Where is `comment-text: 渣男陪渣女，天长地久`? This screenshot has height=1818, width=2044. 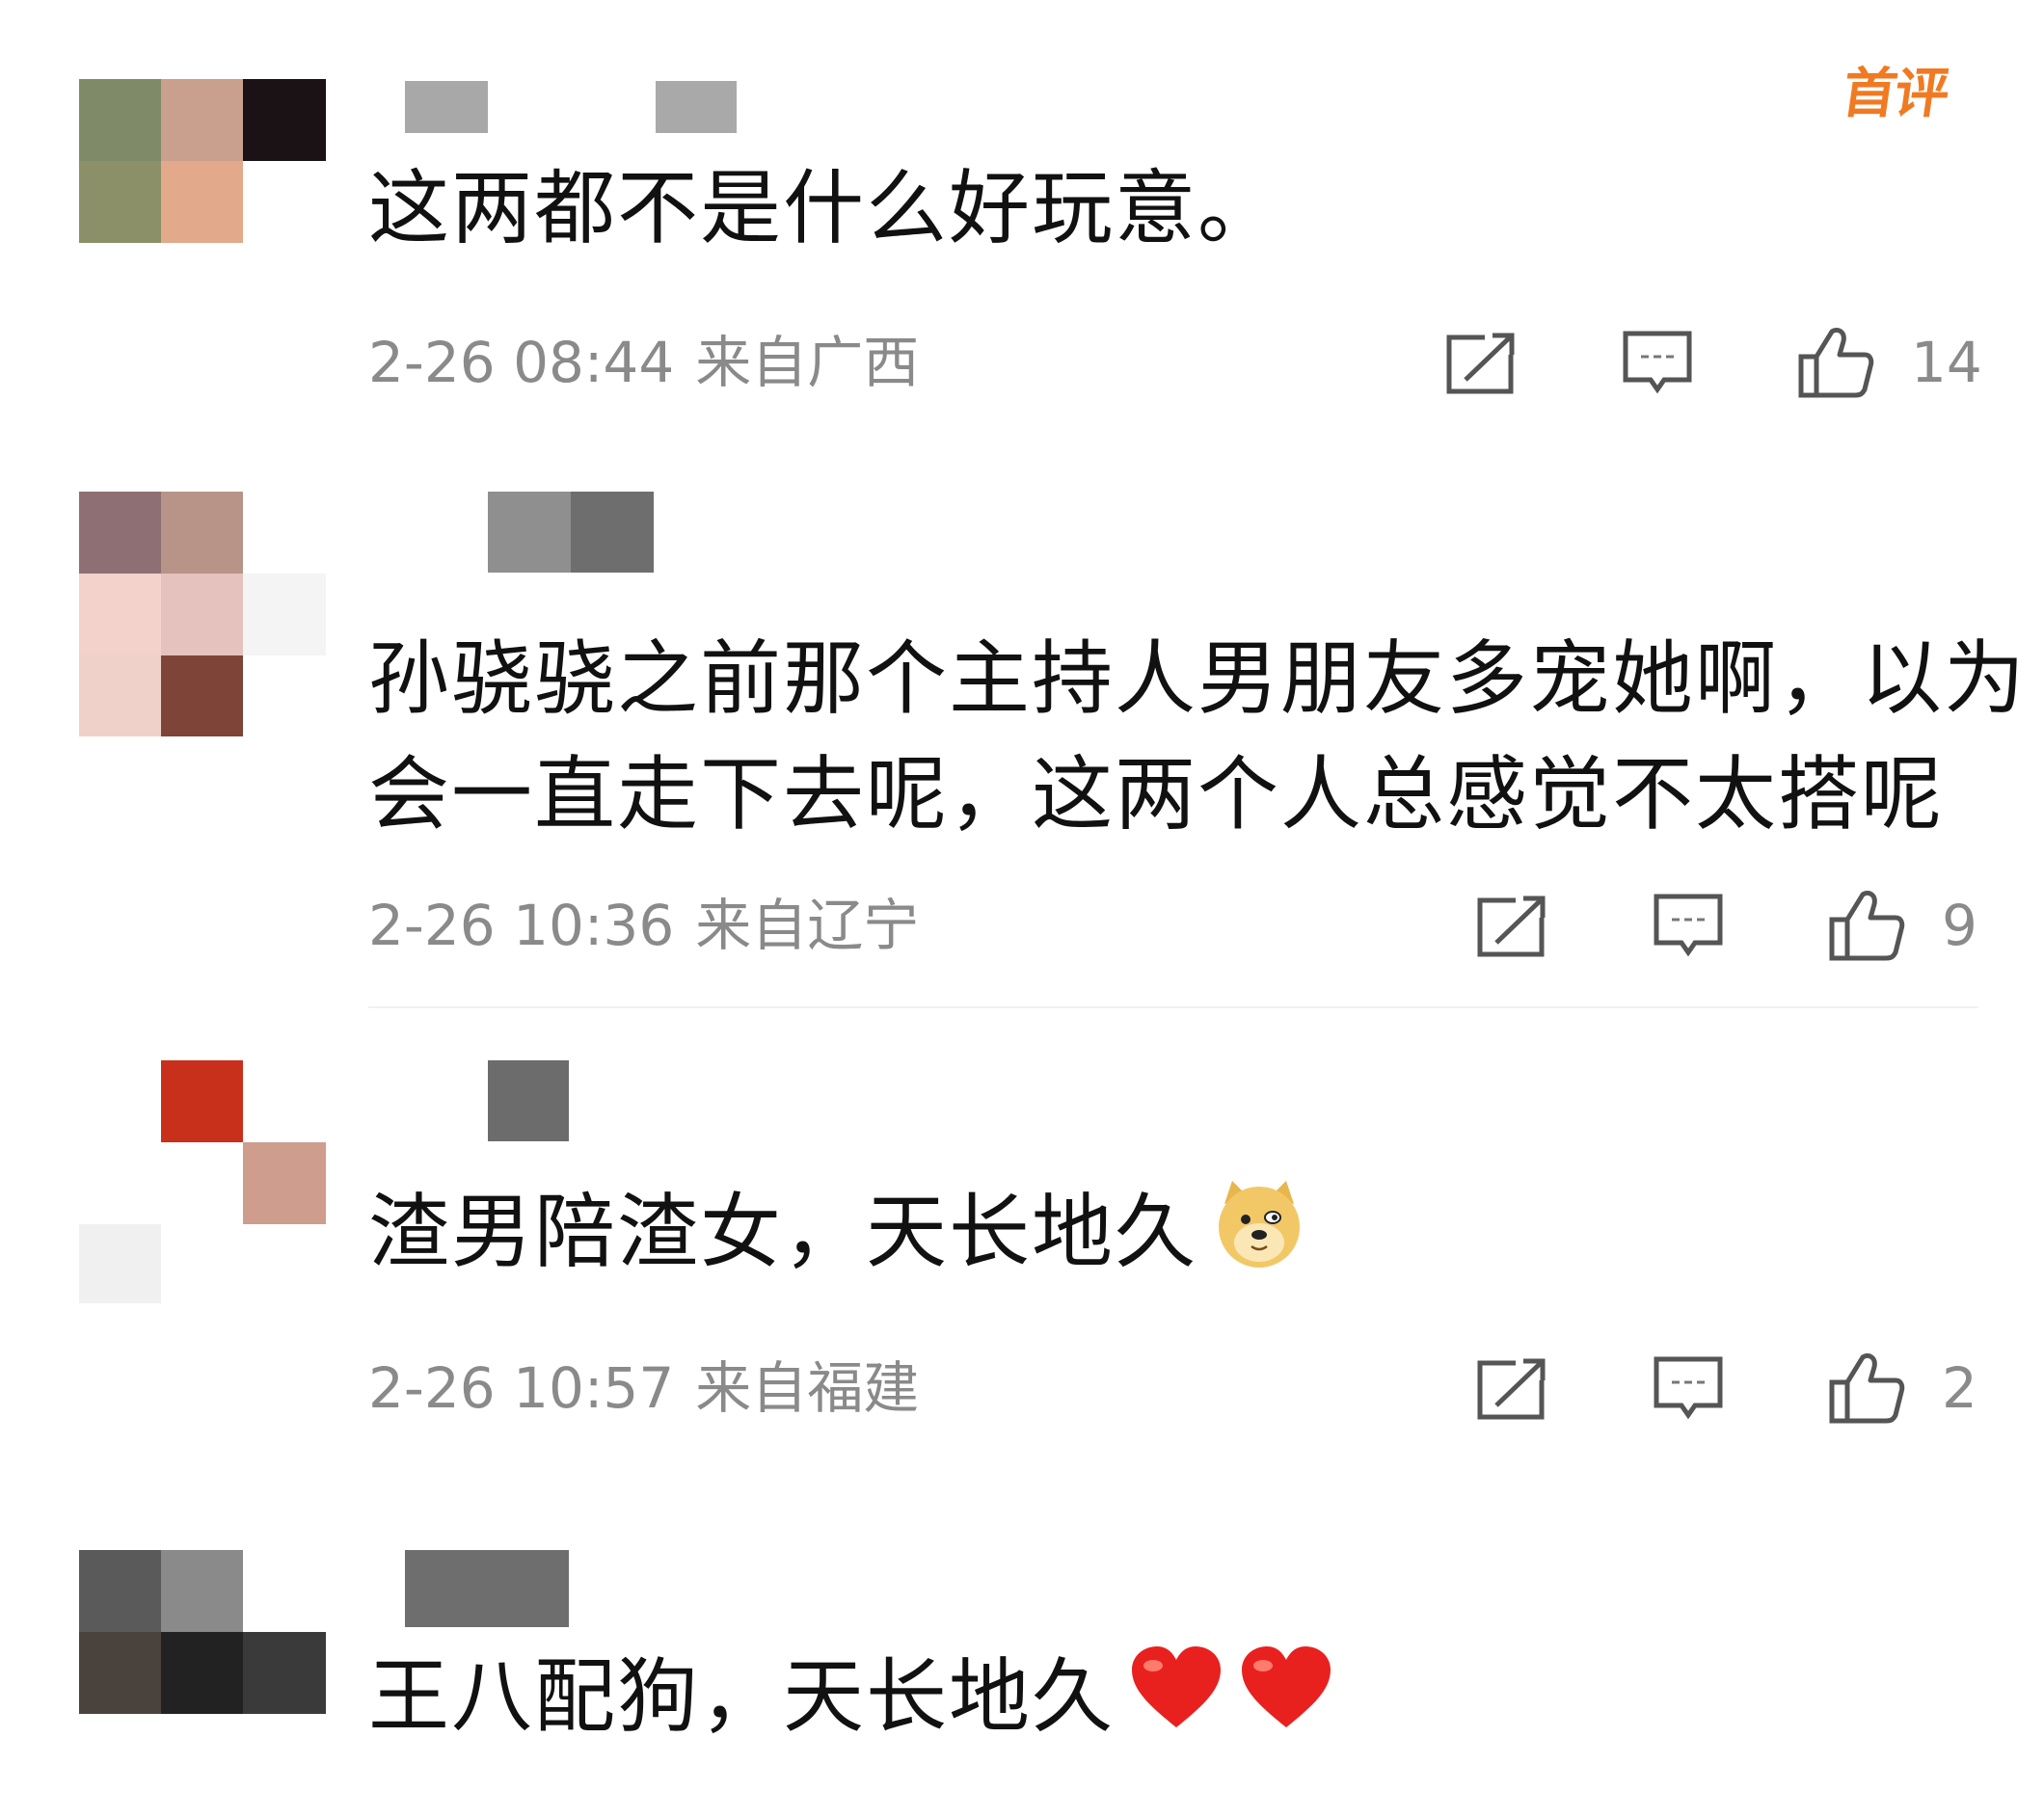
comment-text: 渣男陪渣女，天长地久 is located at coordinates (837, 1238).